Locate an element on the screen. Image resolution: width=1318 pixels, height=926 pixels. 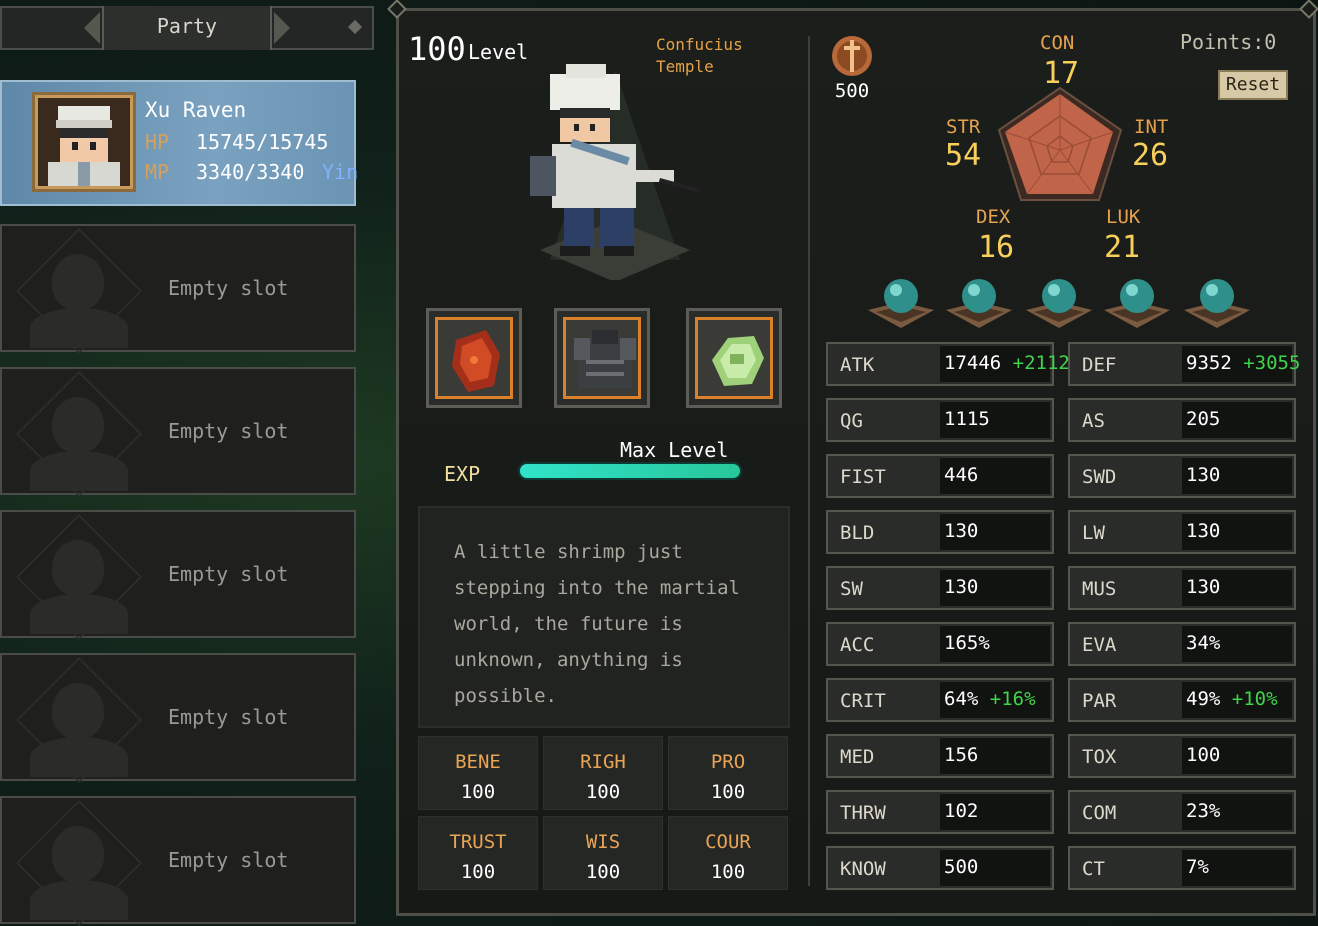
chevron-left-icon is located at coordinates (92, 28).